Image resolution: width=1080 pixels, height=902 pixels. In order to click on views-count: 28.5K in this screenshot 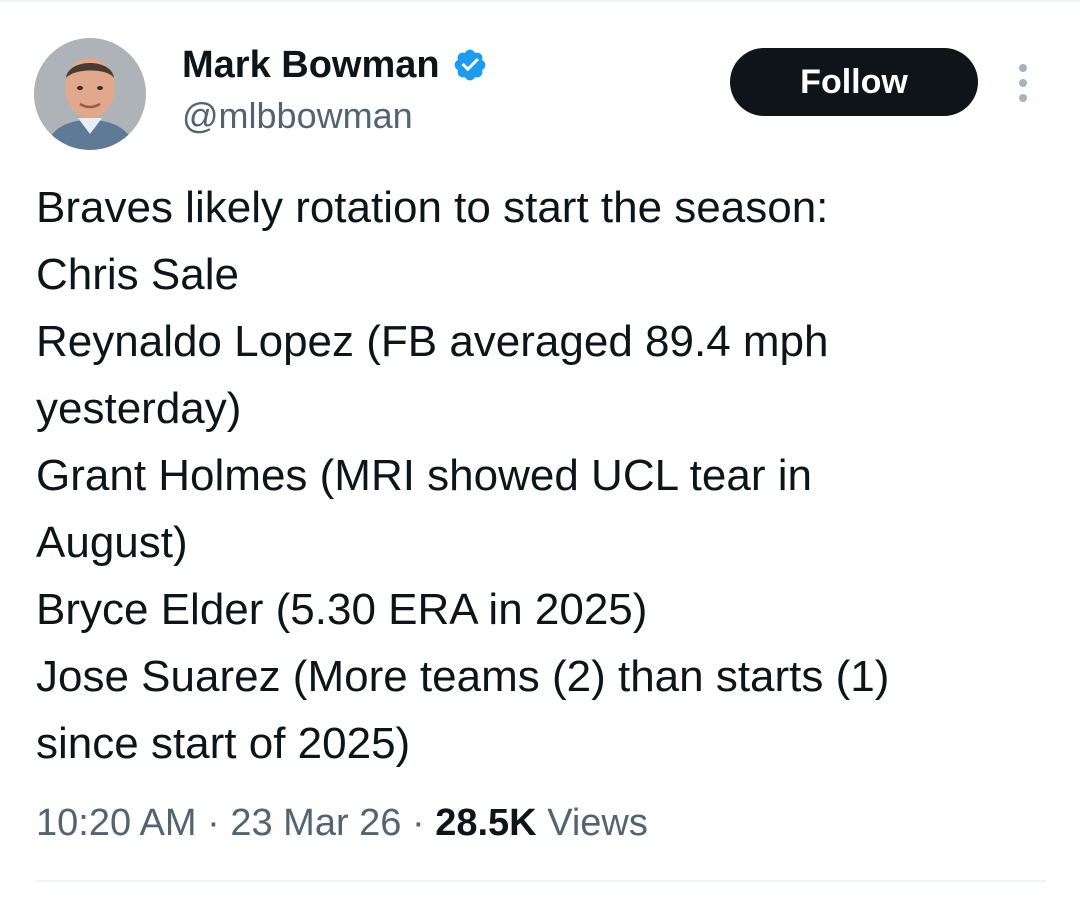, I will do `click(485, 823)`.